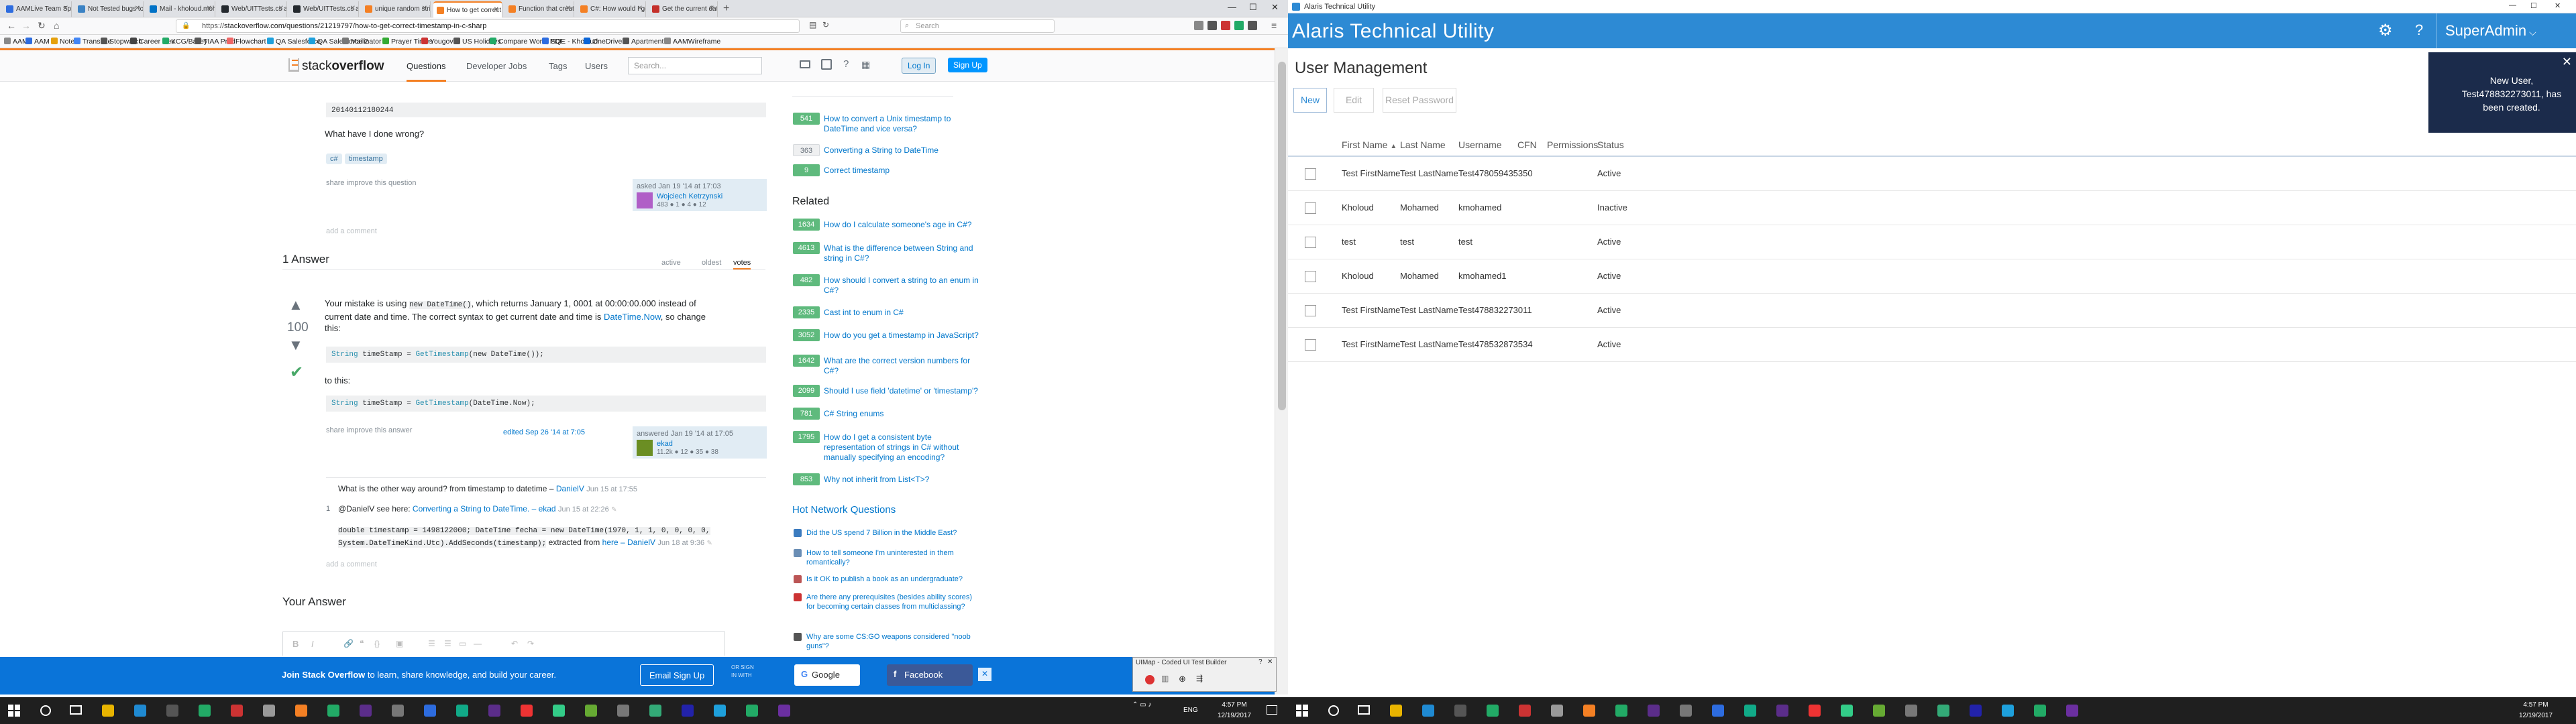 This screenshot has width=2576, height=724. What do you see at coordinates (351, 564) in the screenshot?
I see `add-comment-link-2: add a comment` at bounding box center [351, 564].